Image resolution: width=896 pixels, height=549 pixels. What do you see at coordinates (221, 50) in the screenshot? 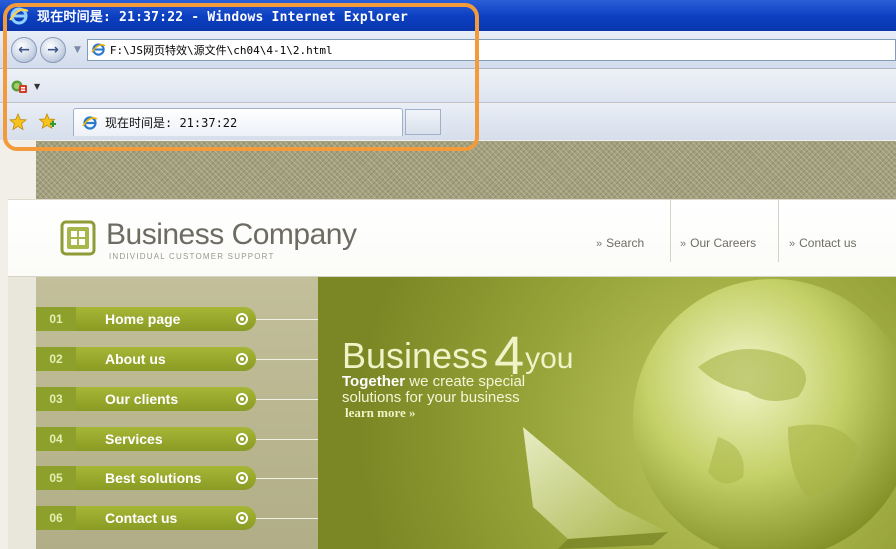
I see `address-text: F:\JS网页特效\源文件\ch04\4-1\2.html` at bounding box center [221, 50].